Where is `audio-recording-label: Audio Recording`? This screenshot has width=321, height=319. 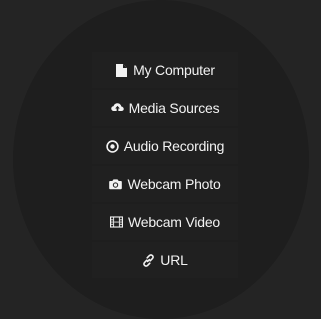
audio-recording-label: Audio Recording is located at coordinates (174, 146).